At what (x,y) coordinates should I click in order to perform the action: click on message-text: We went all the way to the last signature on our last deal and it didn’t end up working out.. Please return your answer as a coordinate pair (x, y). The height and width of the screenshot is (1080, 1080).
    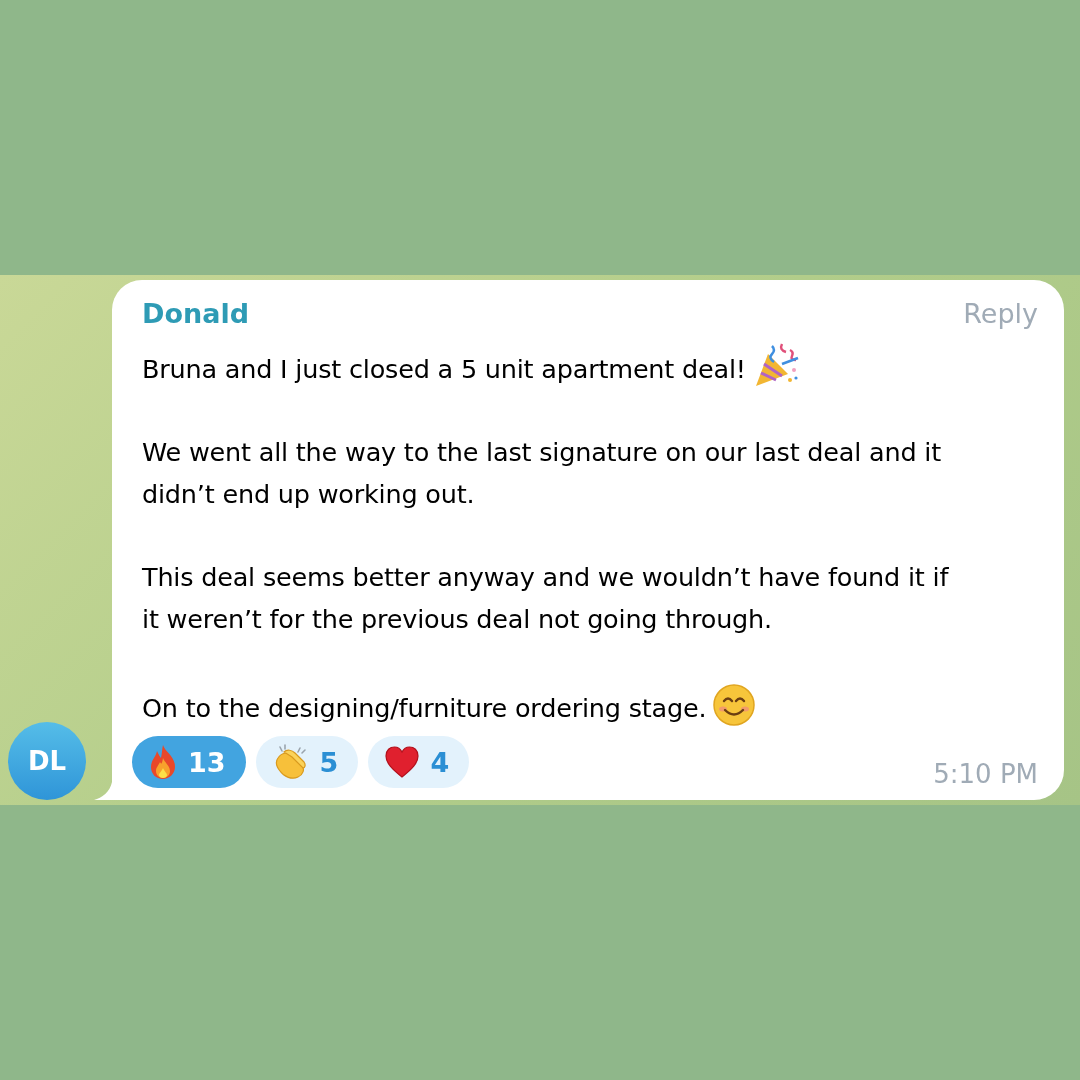
    Looking at the image, I should click on (542, 474).